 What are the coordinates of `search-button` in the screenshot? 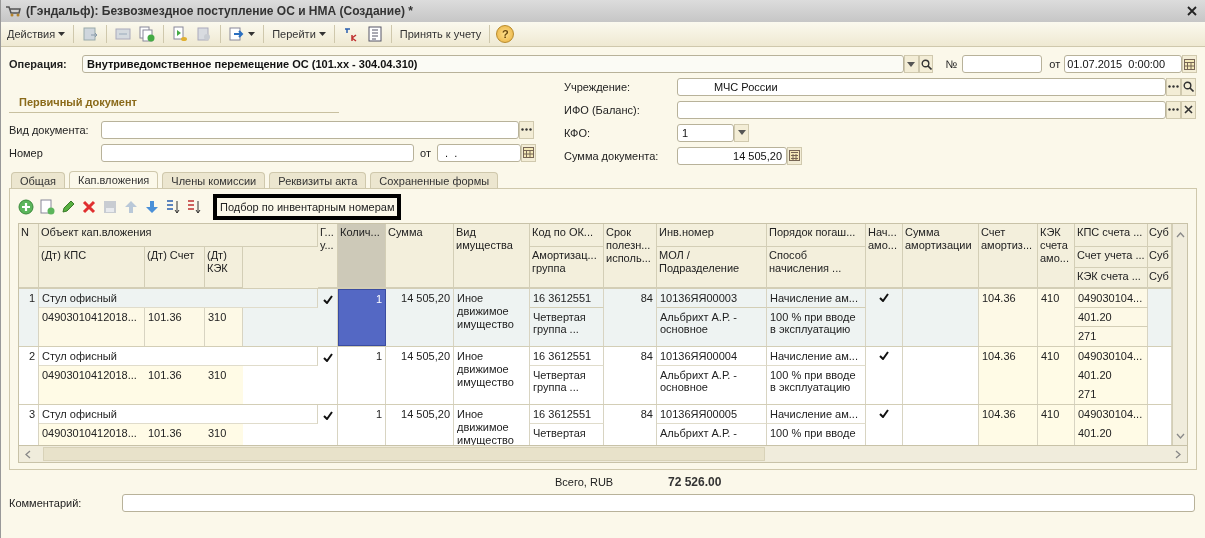 It's located at (1188, 86).